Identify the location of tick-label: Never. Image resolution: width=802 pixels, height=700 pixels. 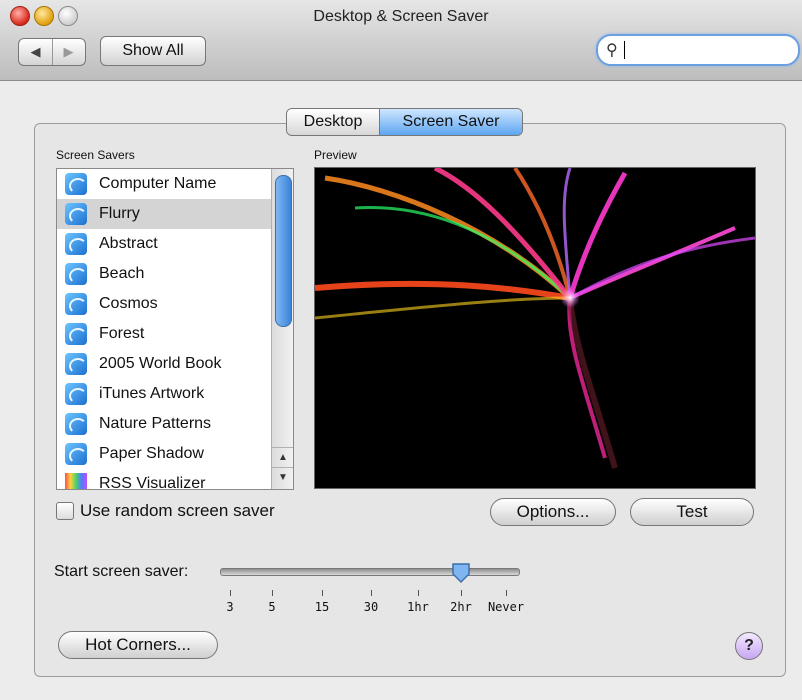
(506, 607).